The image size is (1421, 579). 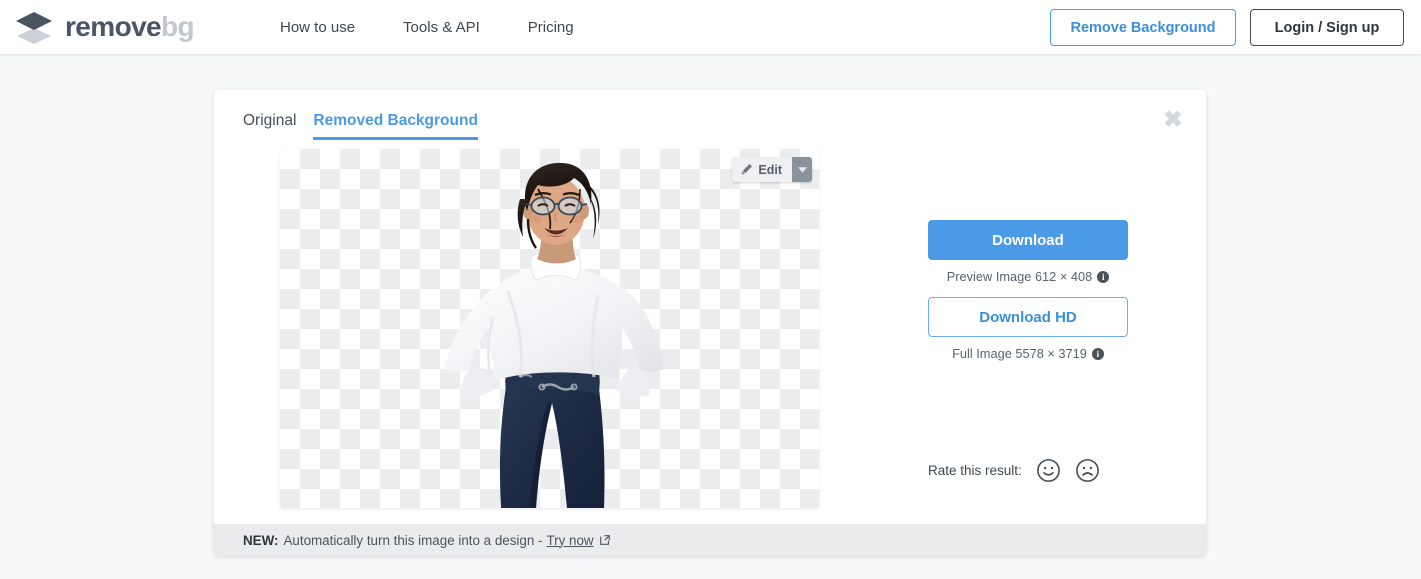 I want to click on full-image-caption: Full Image 5578 × 3719 i, so click(x=1028, y=353).